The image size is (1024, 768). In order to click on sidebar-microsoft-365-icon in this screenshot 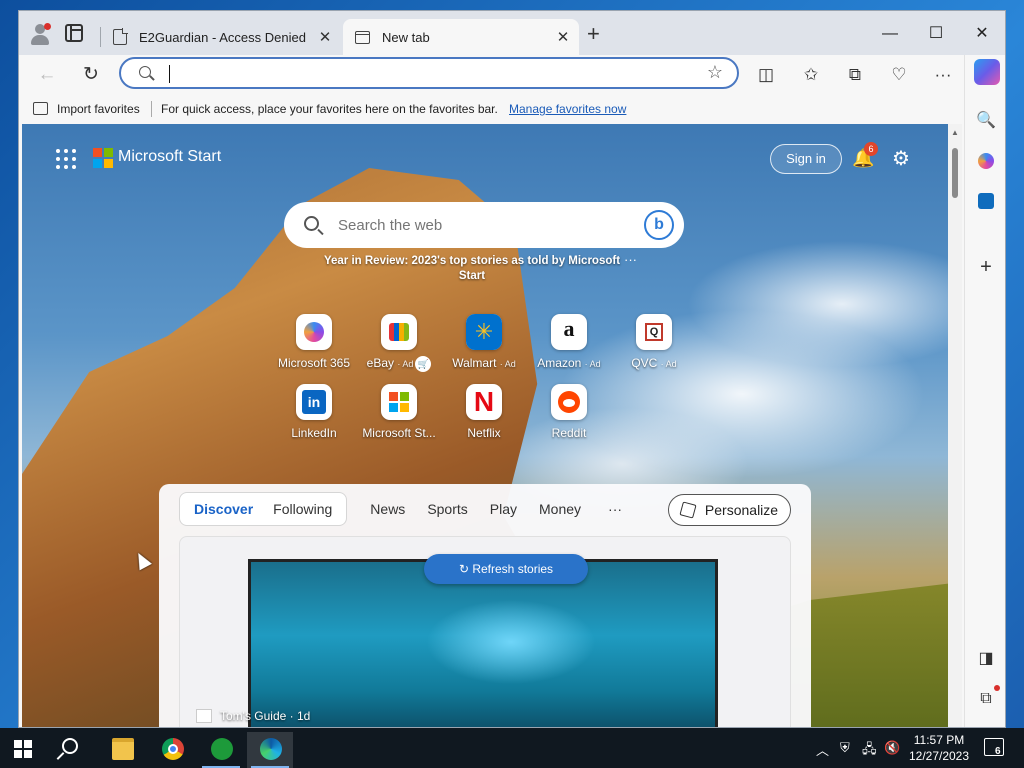, I will do `click(986, 161)`.